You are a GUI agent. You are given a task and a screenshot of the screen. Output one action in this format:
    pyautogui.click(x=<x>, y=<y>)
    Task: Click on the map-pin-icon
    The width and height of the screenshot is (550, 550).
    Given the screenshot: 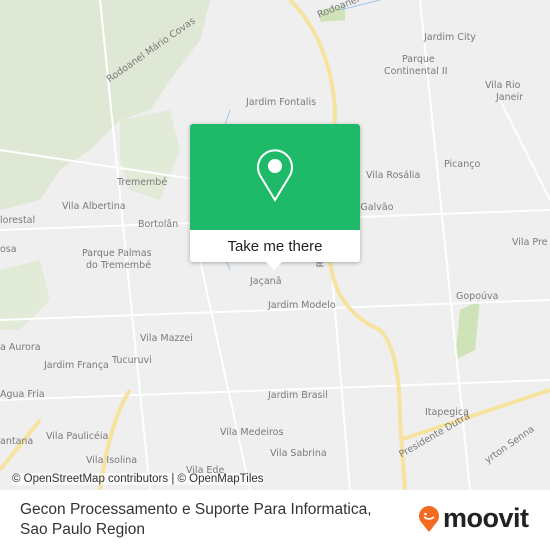 What is the action you would take?
    pyautogui.click(x=275, y=177)
    